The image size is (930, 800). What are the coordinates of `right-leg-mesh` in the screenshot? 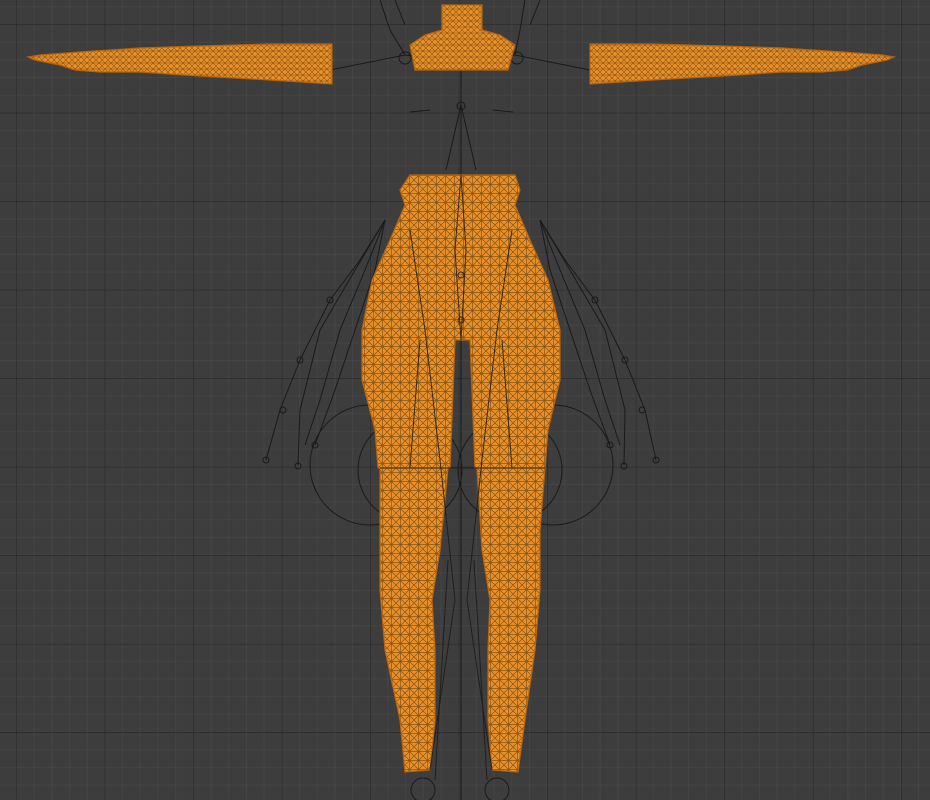 It's located at (511, 620).